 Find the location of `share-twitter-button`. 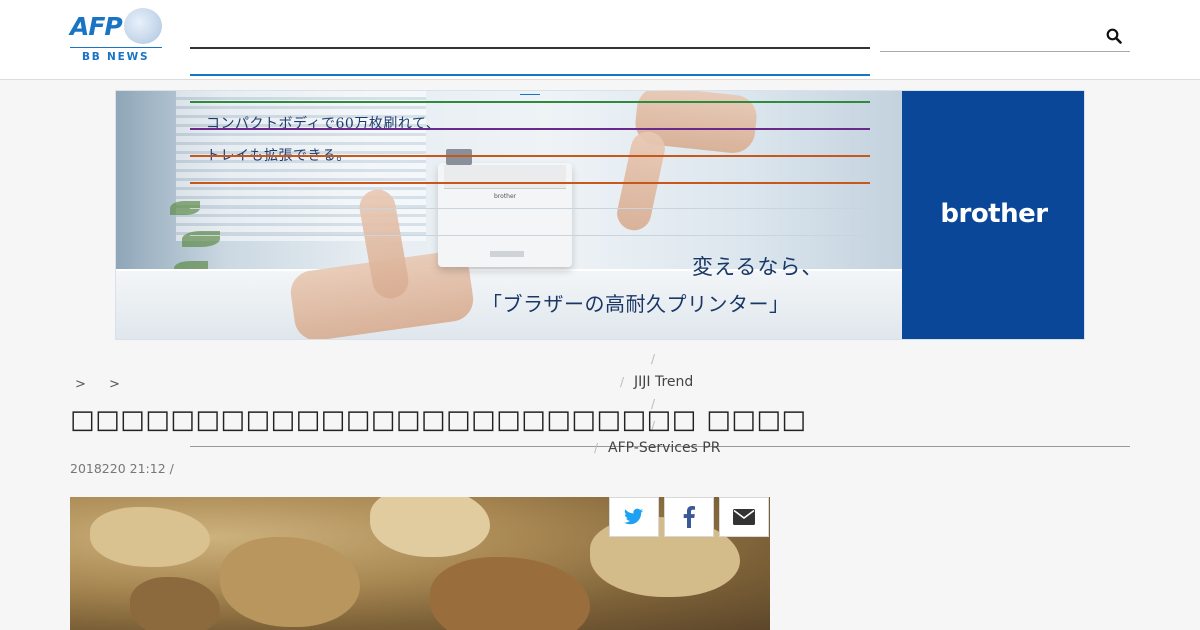

share-twitter-button is located at coordinates (634, 517).